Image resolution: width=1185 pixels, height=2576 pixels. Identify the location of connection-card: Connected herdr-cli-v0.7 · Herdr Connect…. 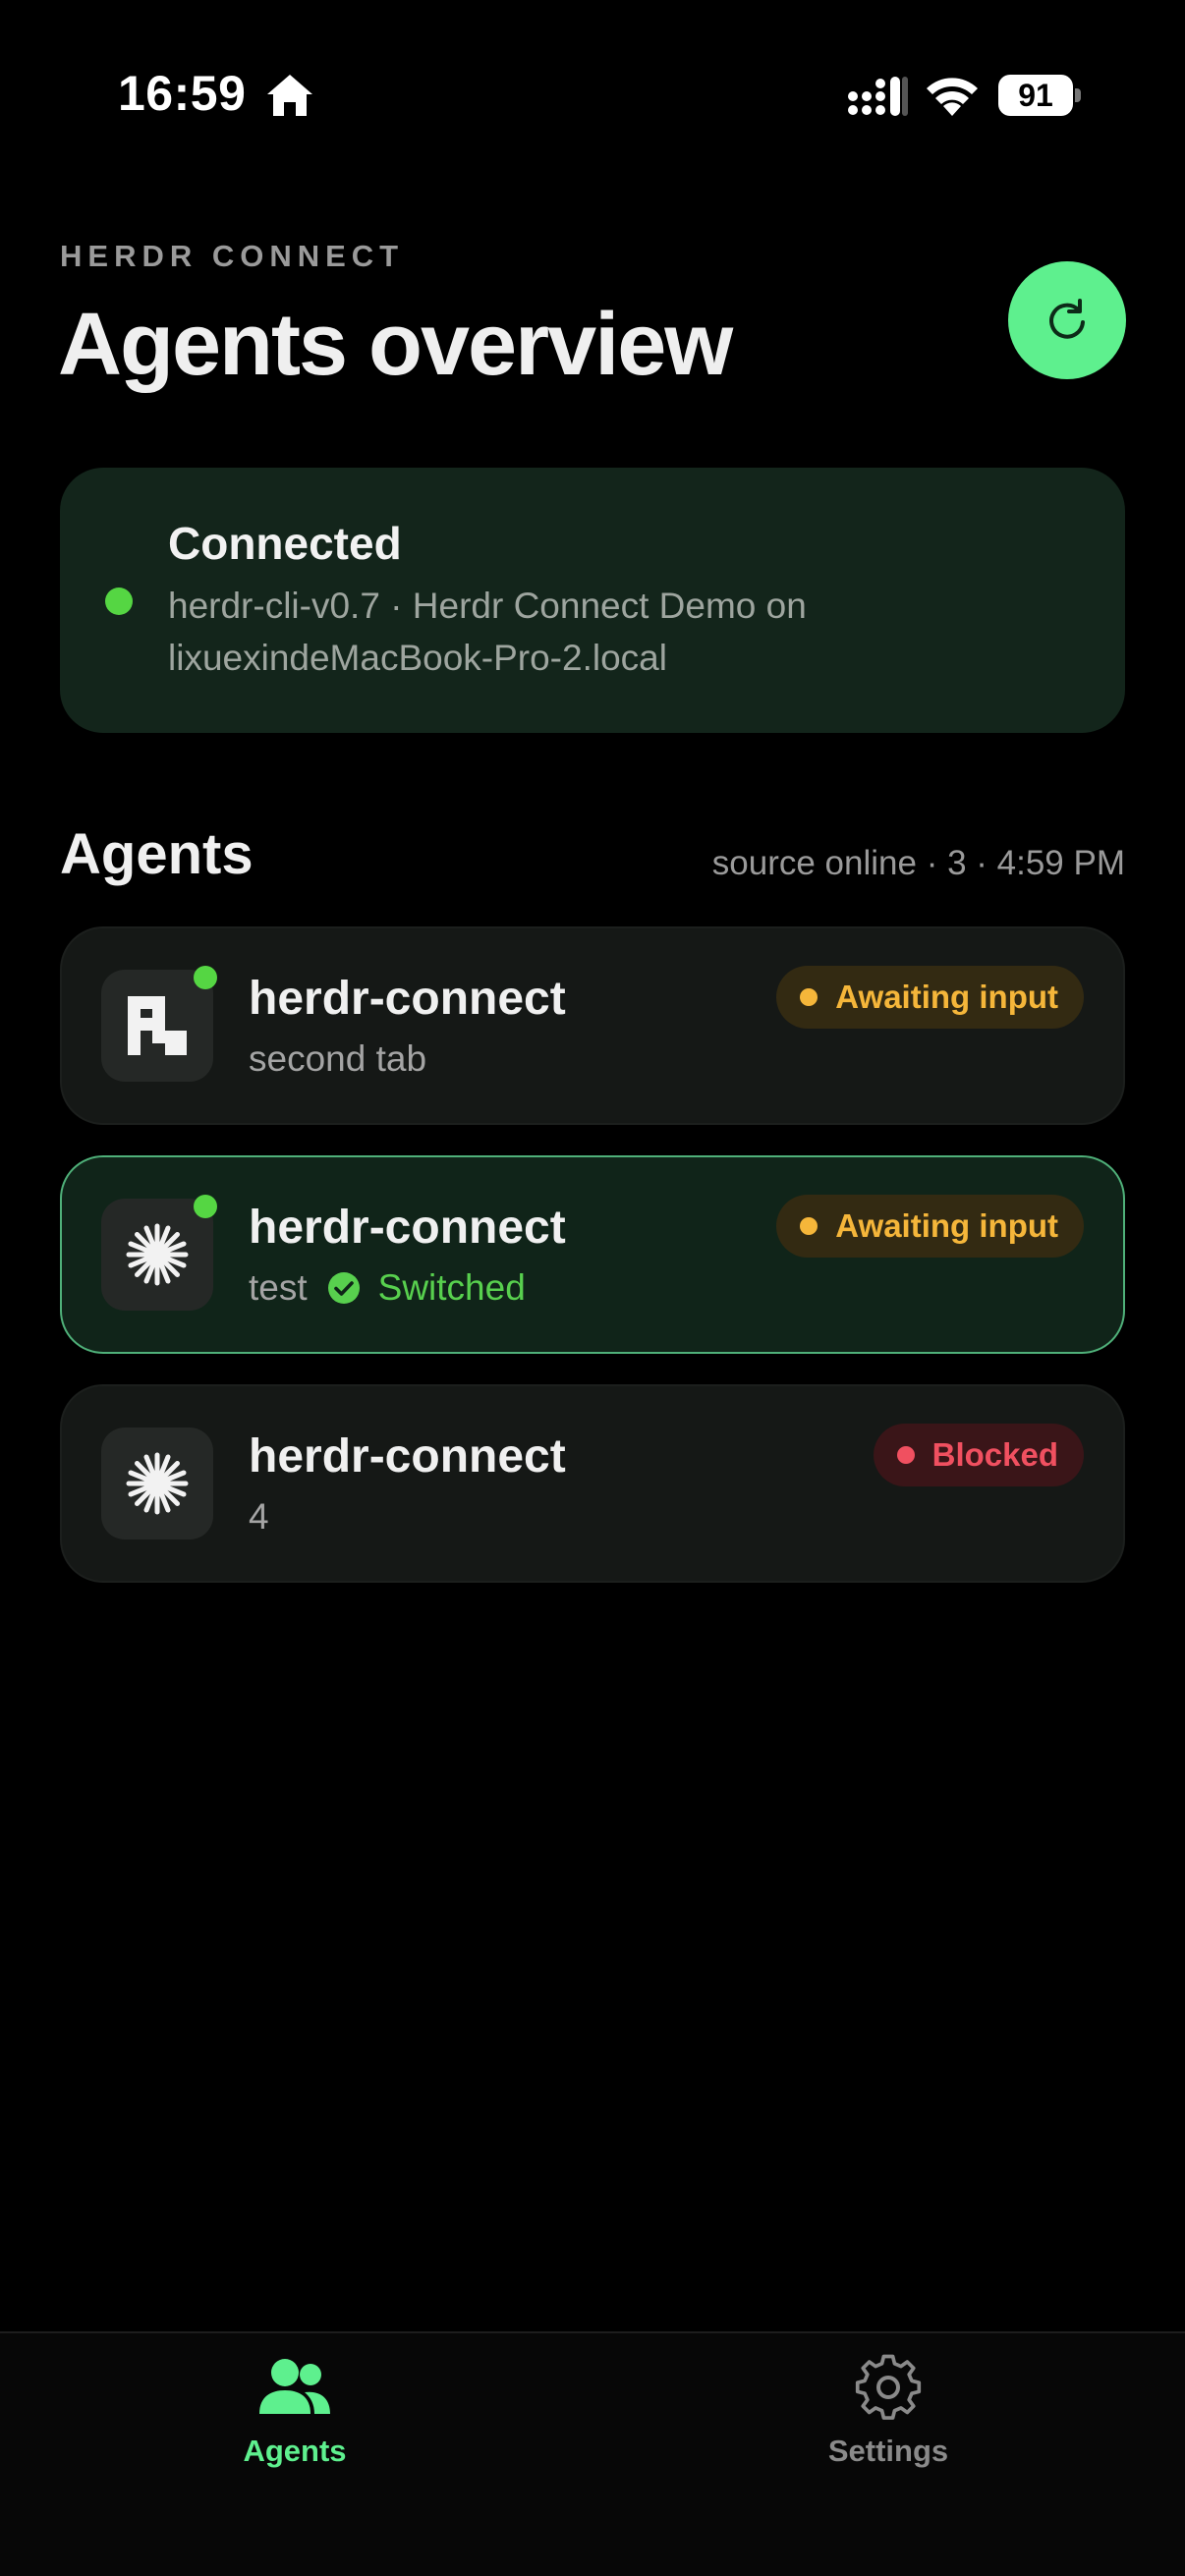
(592, 600).